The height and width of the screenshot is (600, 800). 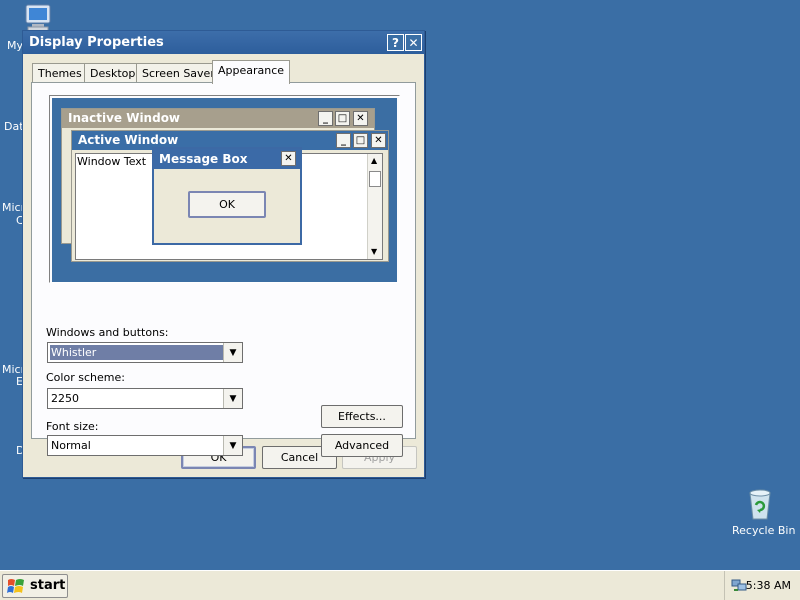 I want to click on windows-buttons-select: Whistler ▼, so click(x=145, y=352).